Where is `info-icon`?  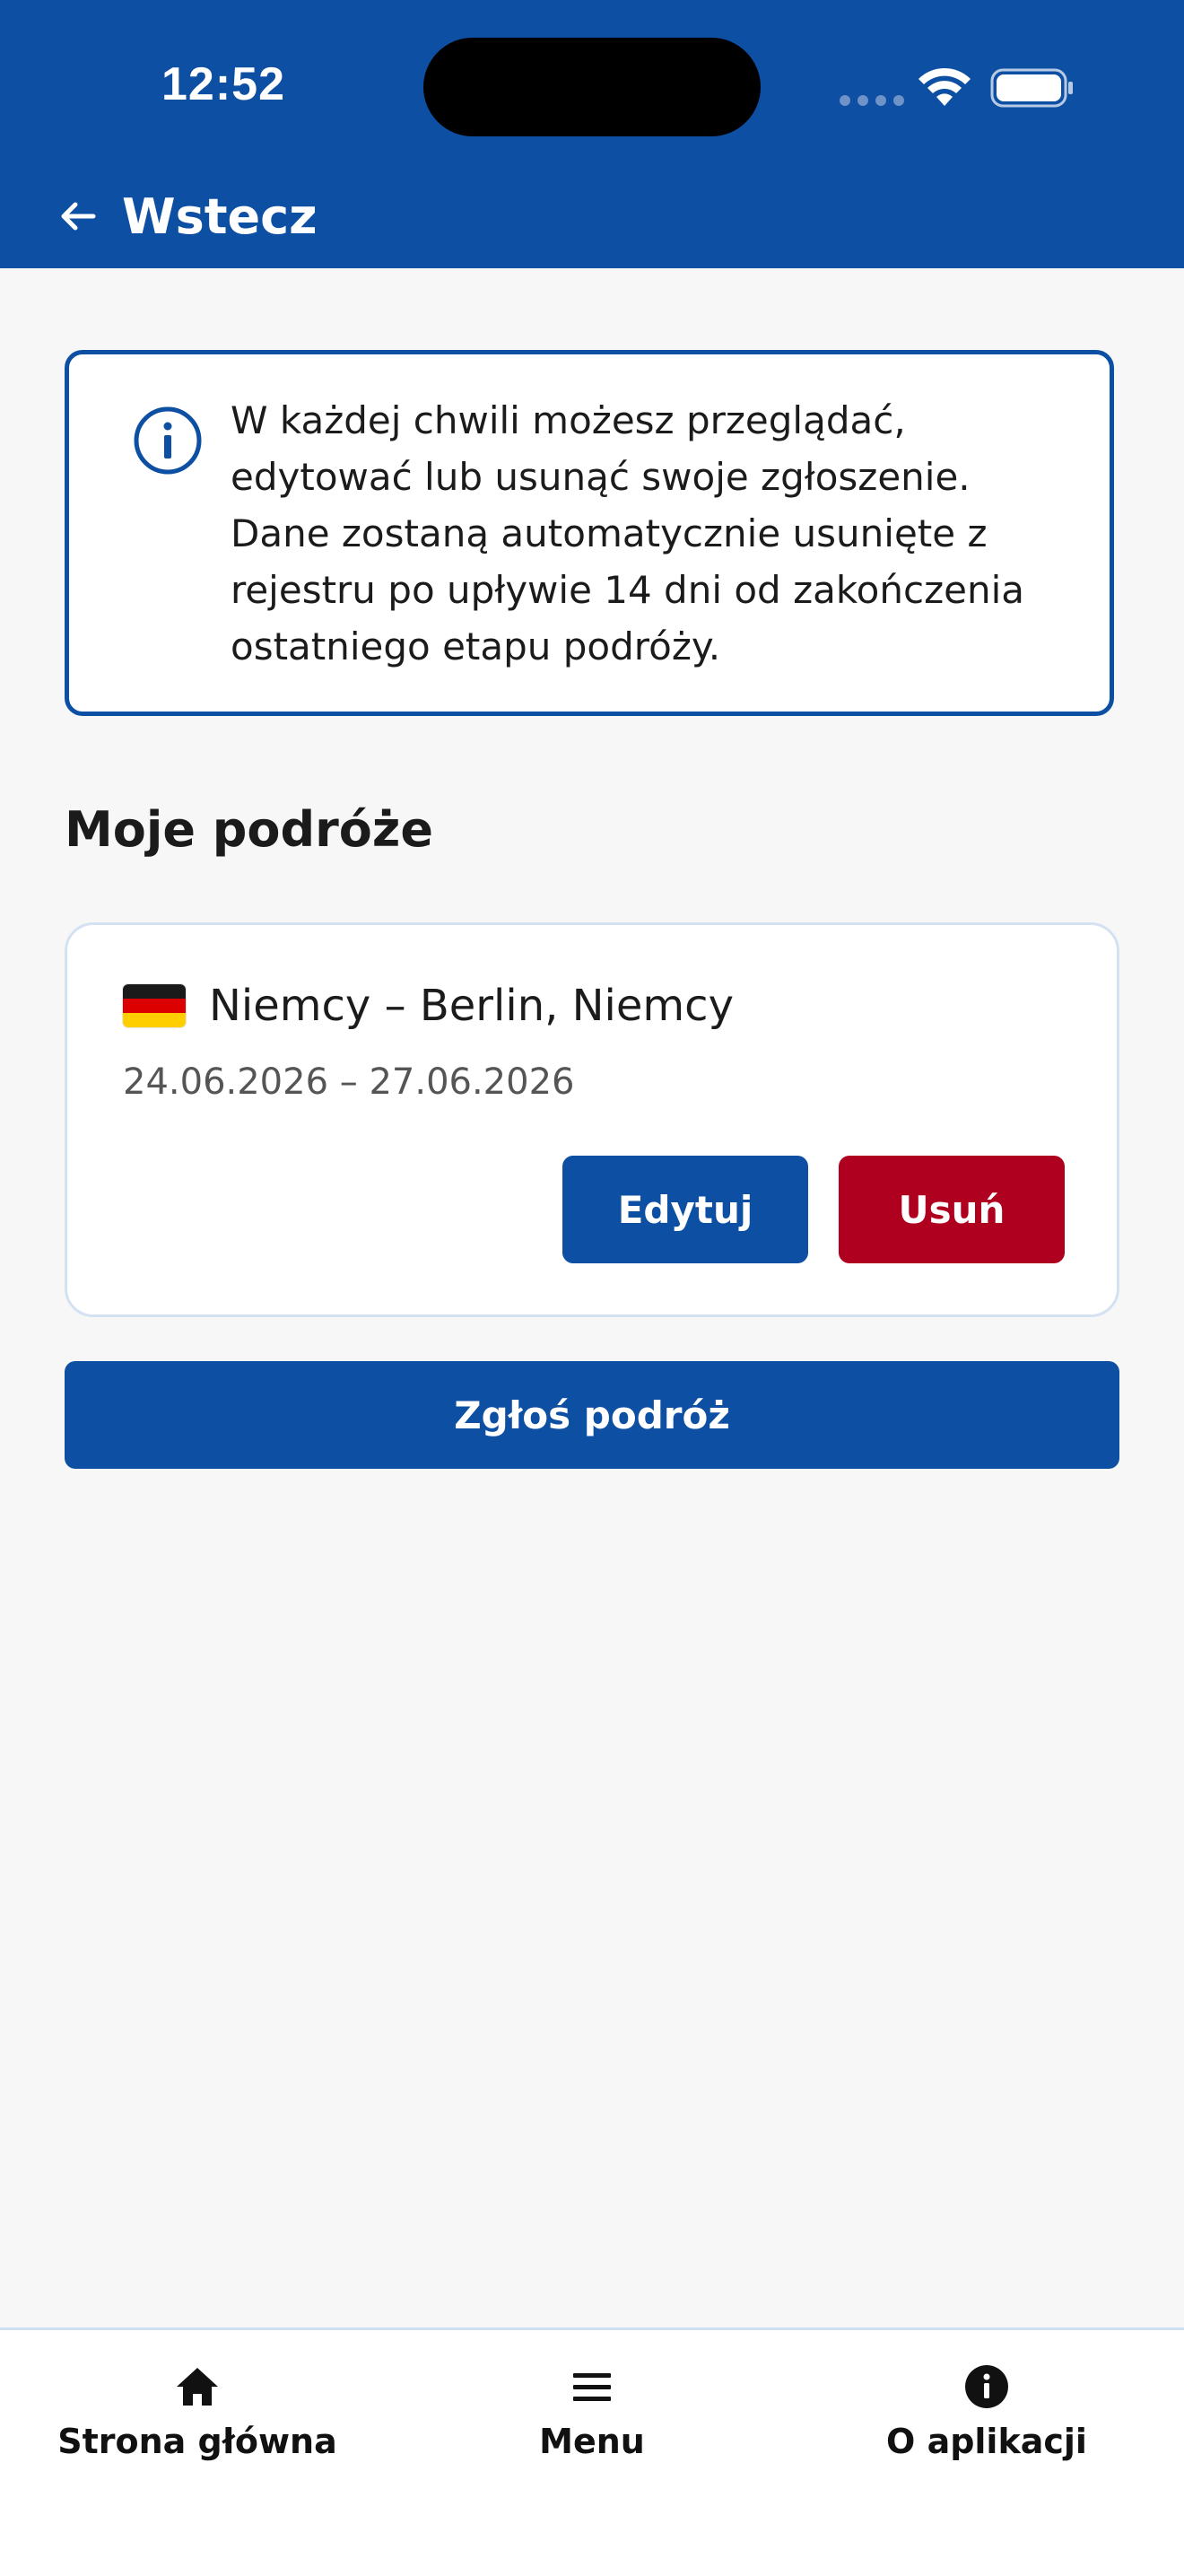
info-icon is located at coordinates (986, 2387).